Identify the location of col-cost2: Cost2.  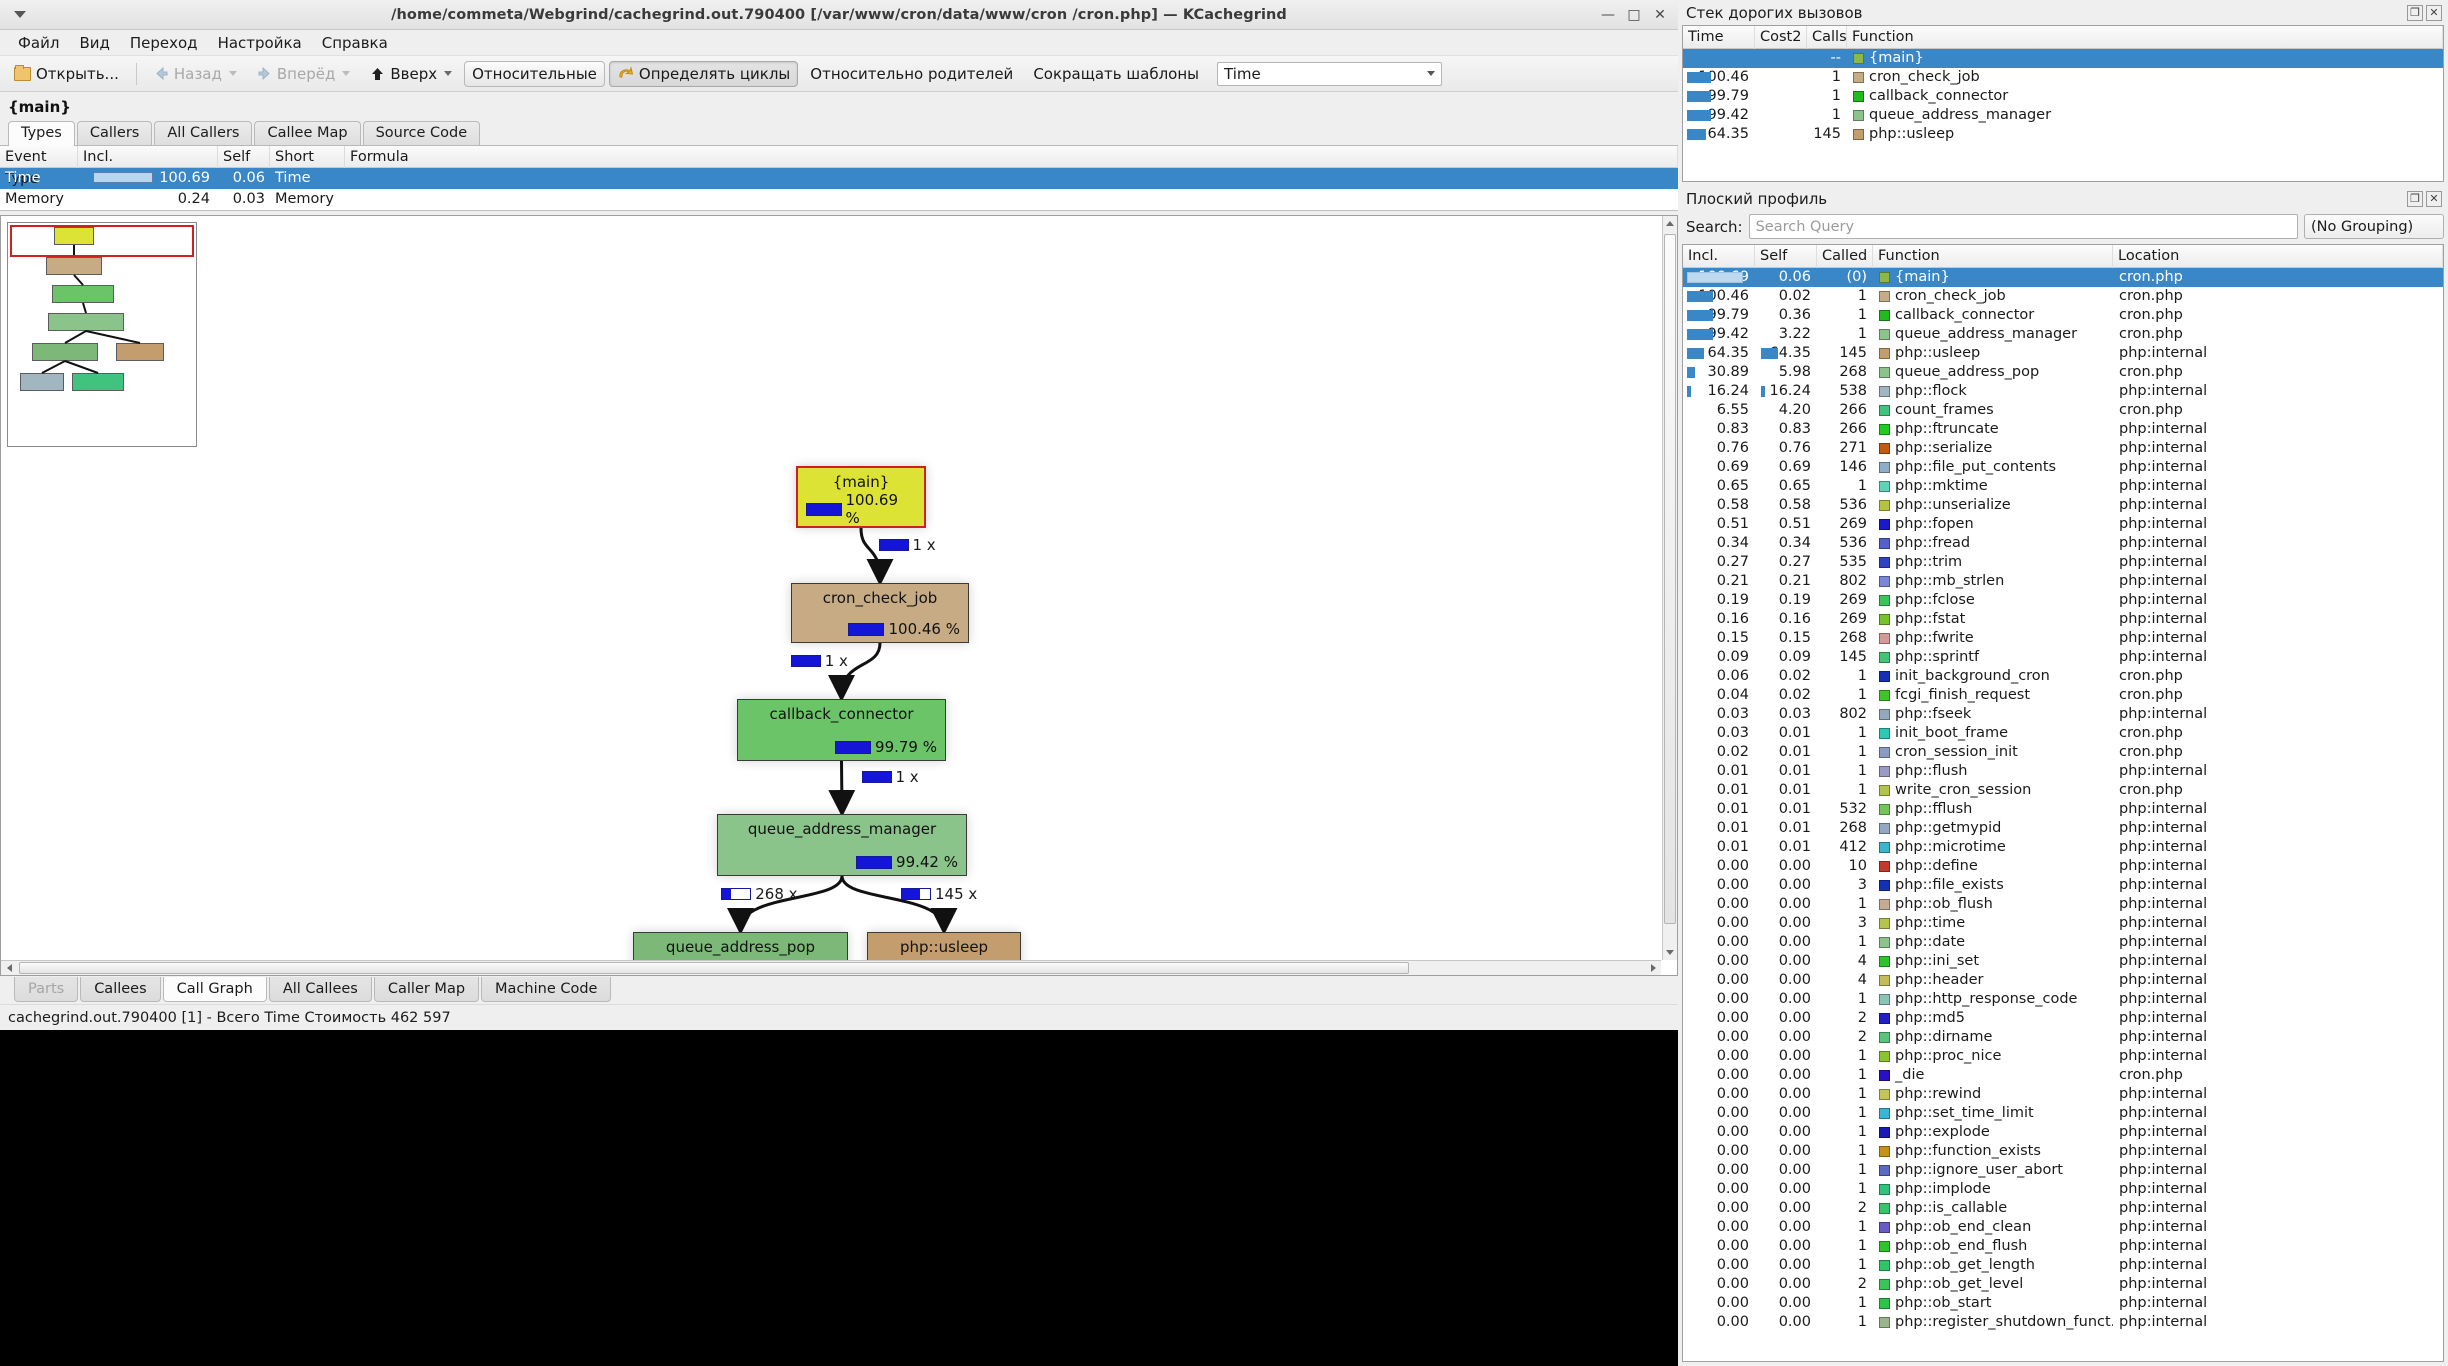
(1781, 37).